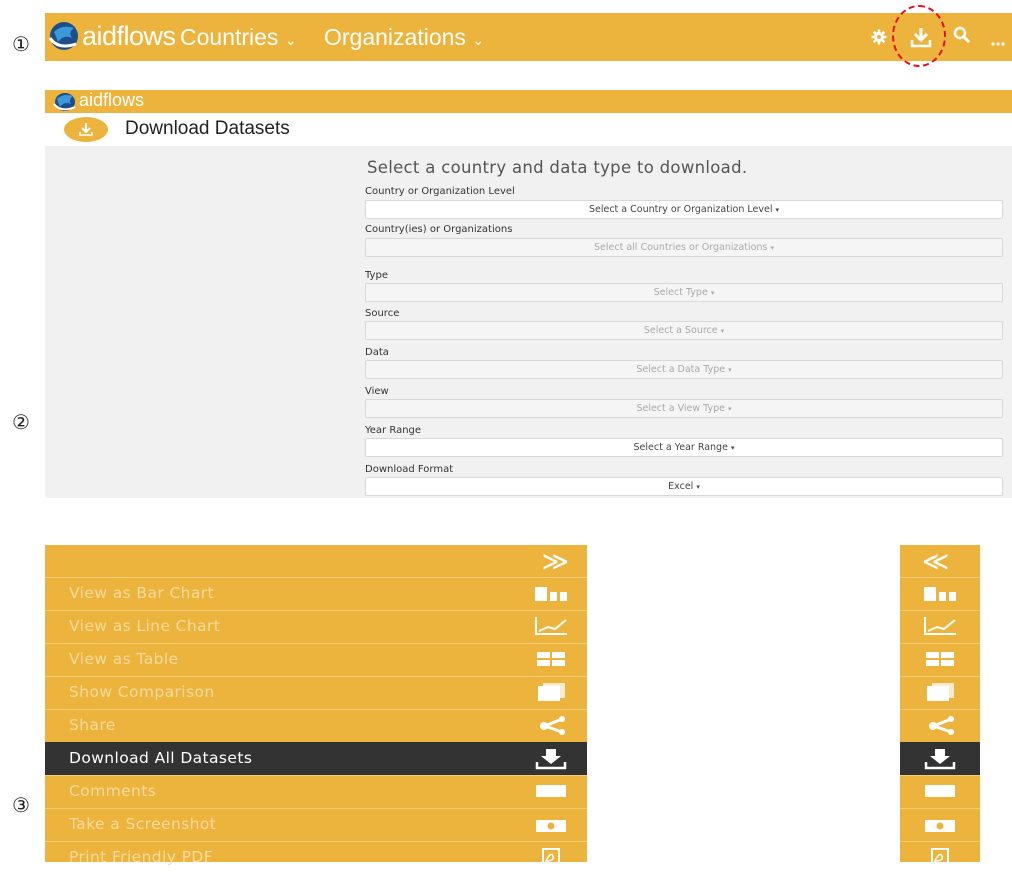  What do you see at coordinates (681, 369) in the screenshot?
I see `select-value: Select a Data Type` at bounding box center [681, 369].